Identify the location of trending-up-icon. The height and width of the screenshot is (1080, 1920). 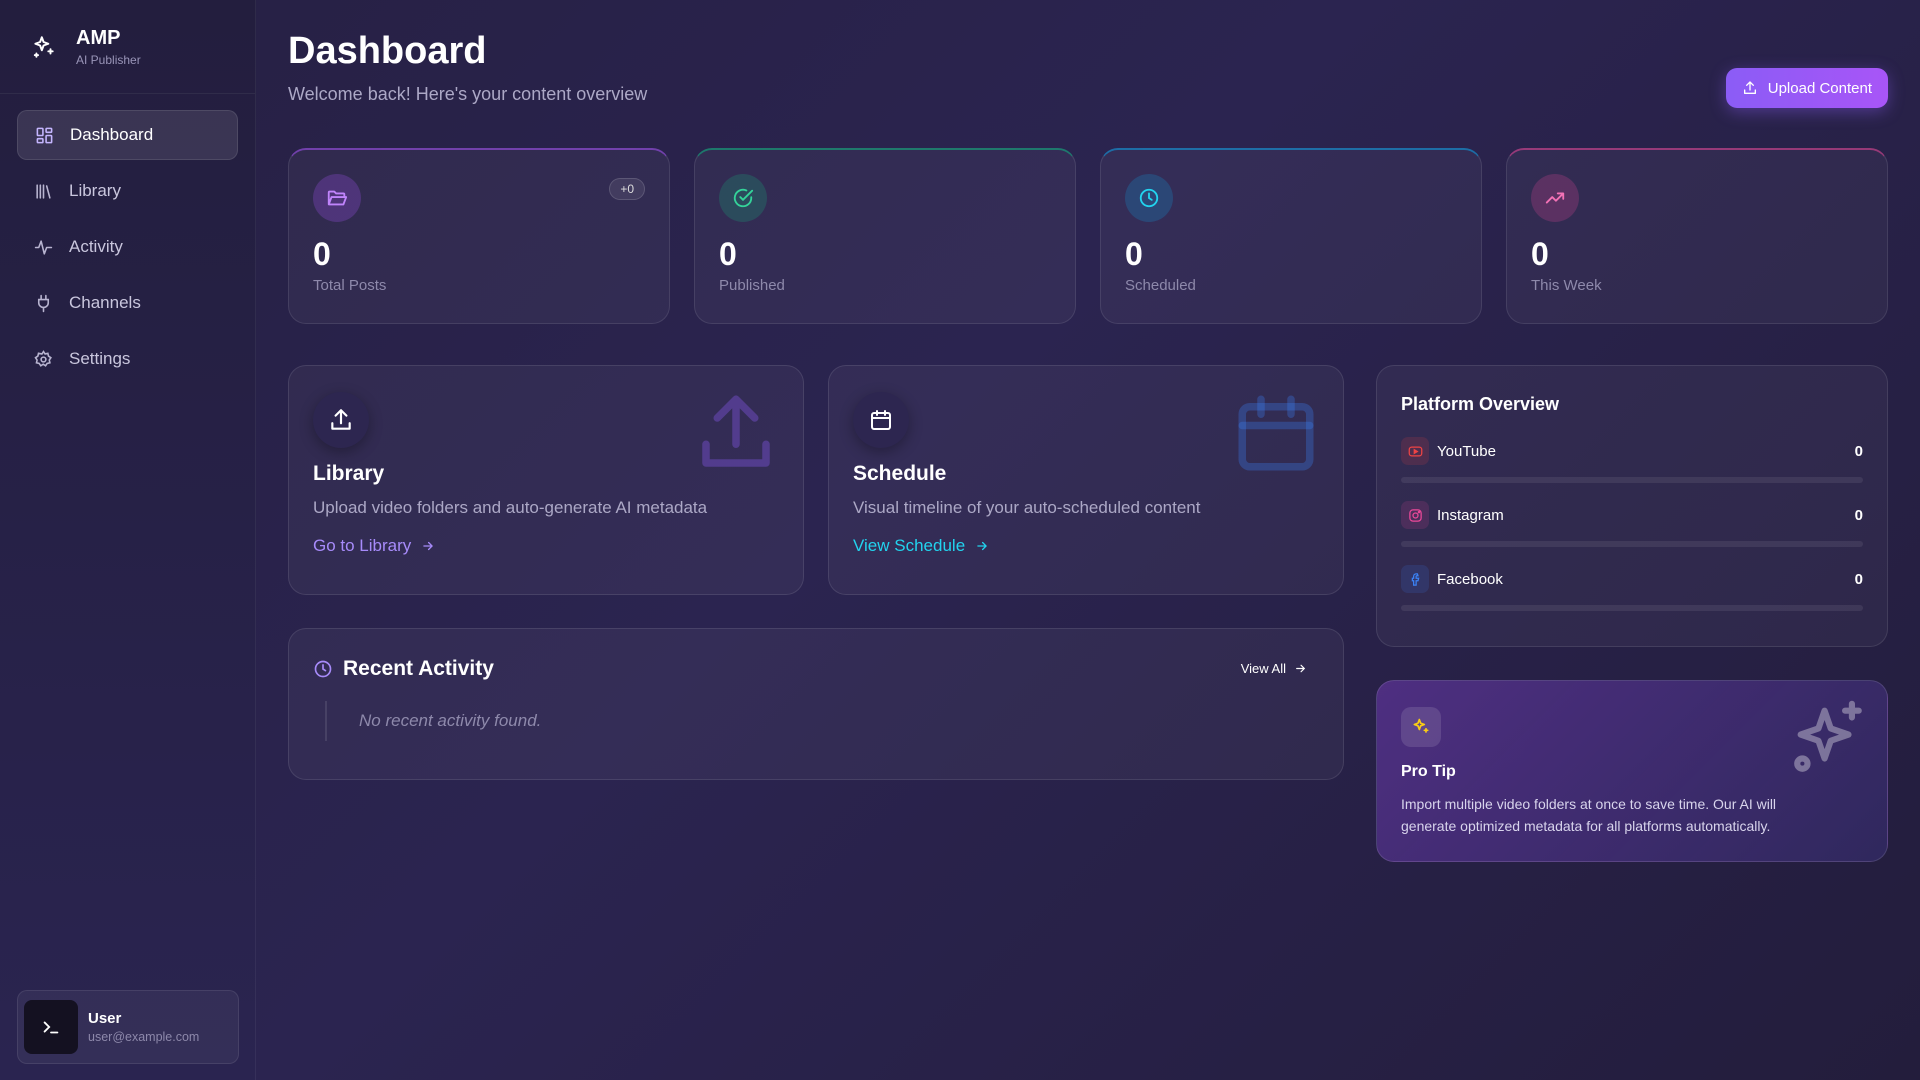
(1555, 198).